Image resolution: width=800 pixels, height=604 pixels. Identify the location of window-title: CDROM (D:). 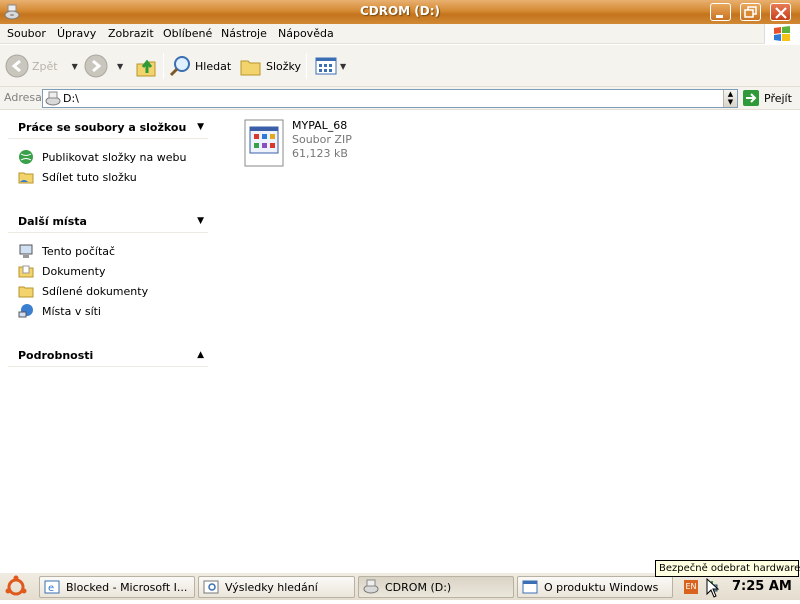
(400, 11).